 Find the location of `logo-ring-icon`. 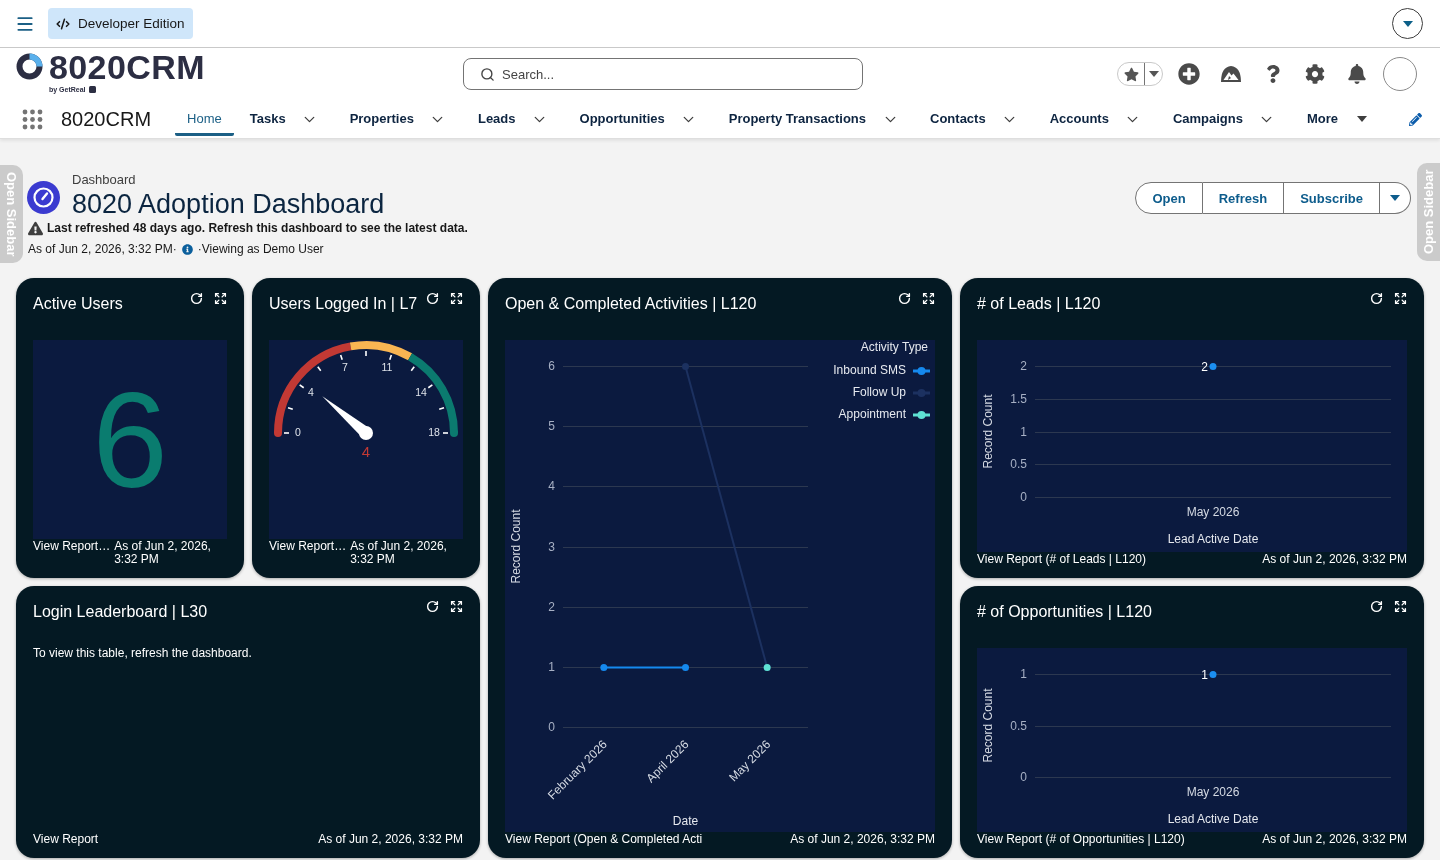

logo-ring-icon is located at coordinates (29, 66).